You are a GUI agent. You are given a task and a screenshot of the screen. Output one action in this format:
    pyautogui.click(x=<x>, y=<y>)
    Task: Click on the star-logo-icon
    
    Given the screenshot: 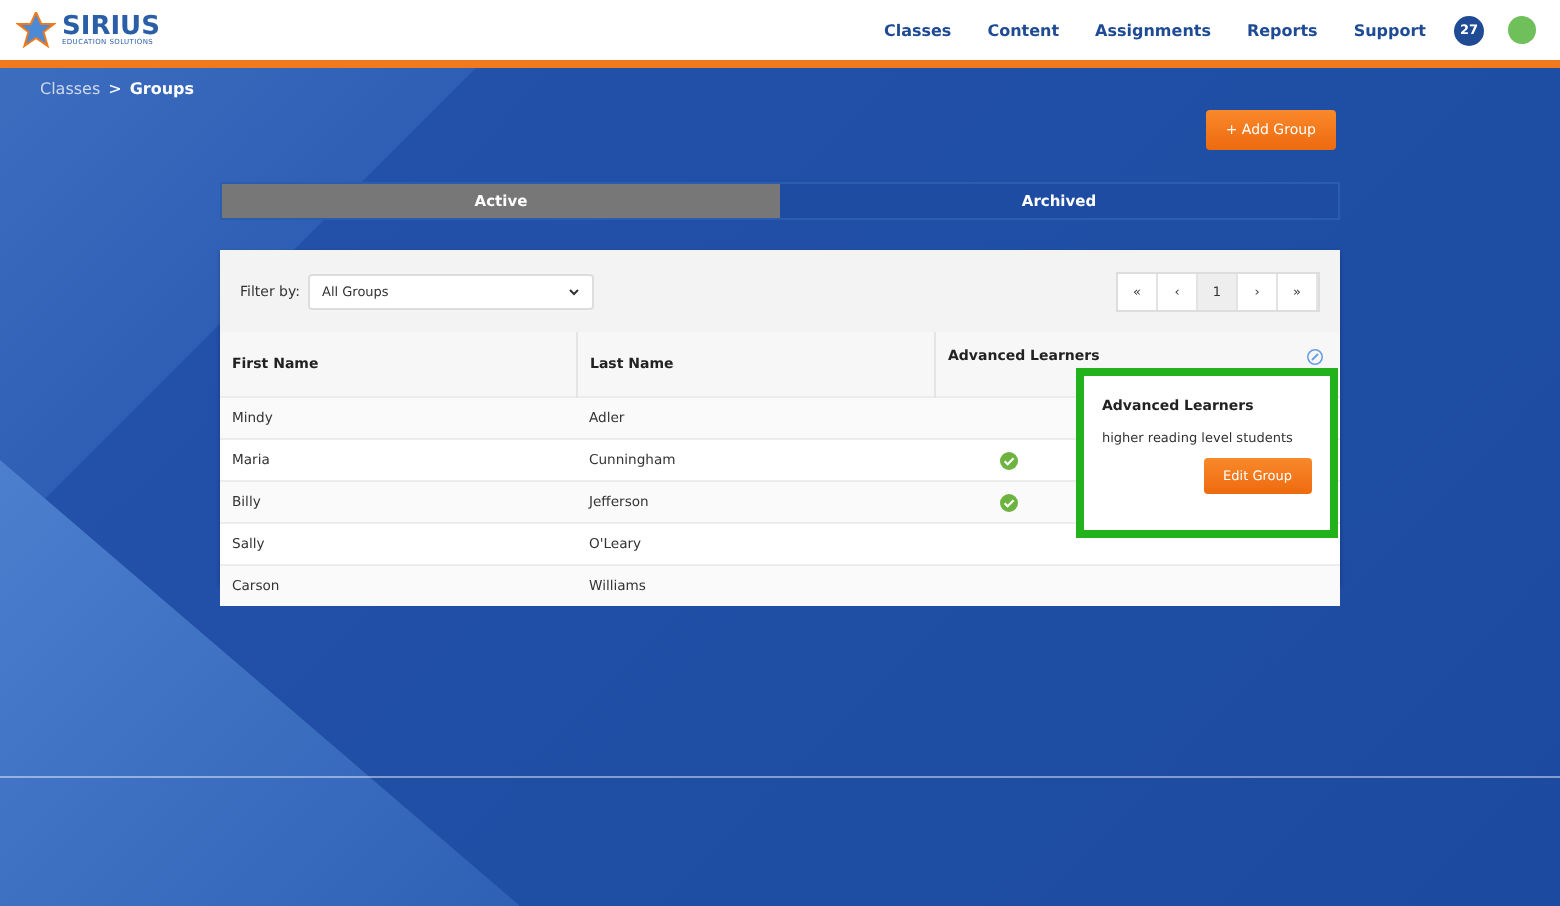 What is the action you would take?
    pyautogui.click(x=36, y=30)
    